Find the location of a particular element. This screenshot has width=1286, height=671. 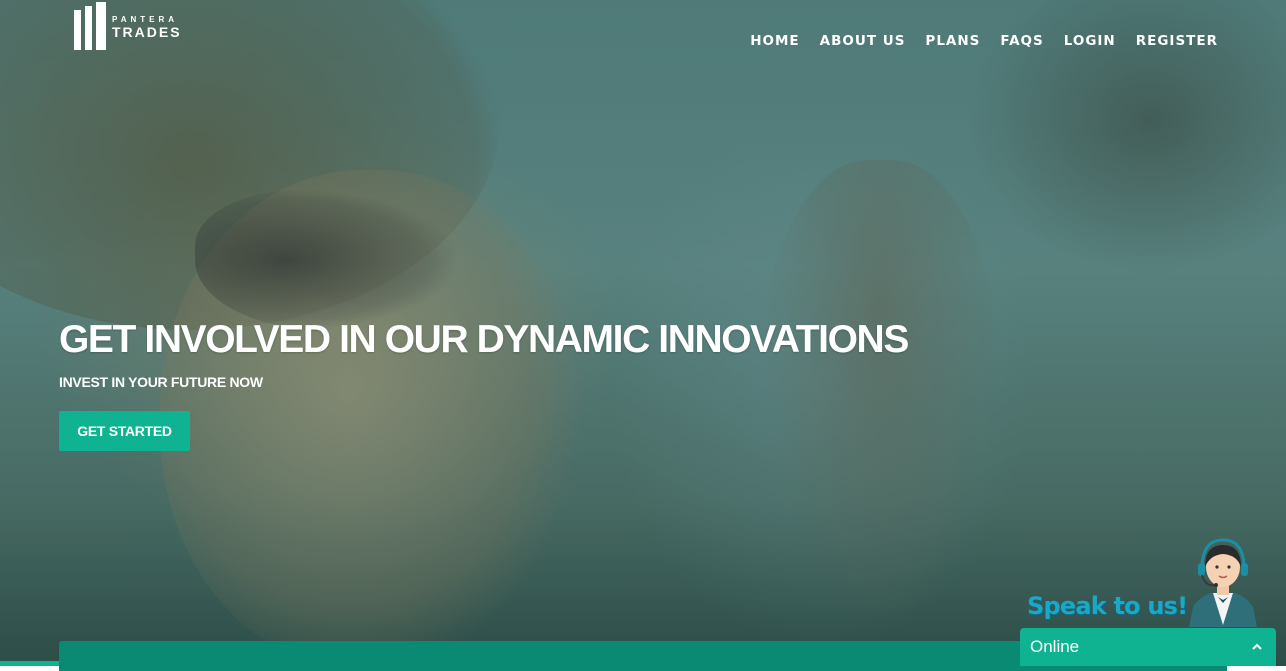

chevron-up-icon is located at coordinates (1257, 647).